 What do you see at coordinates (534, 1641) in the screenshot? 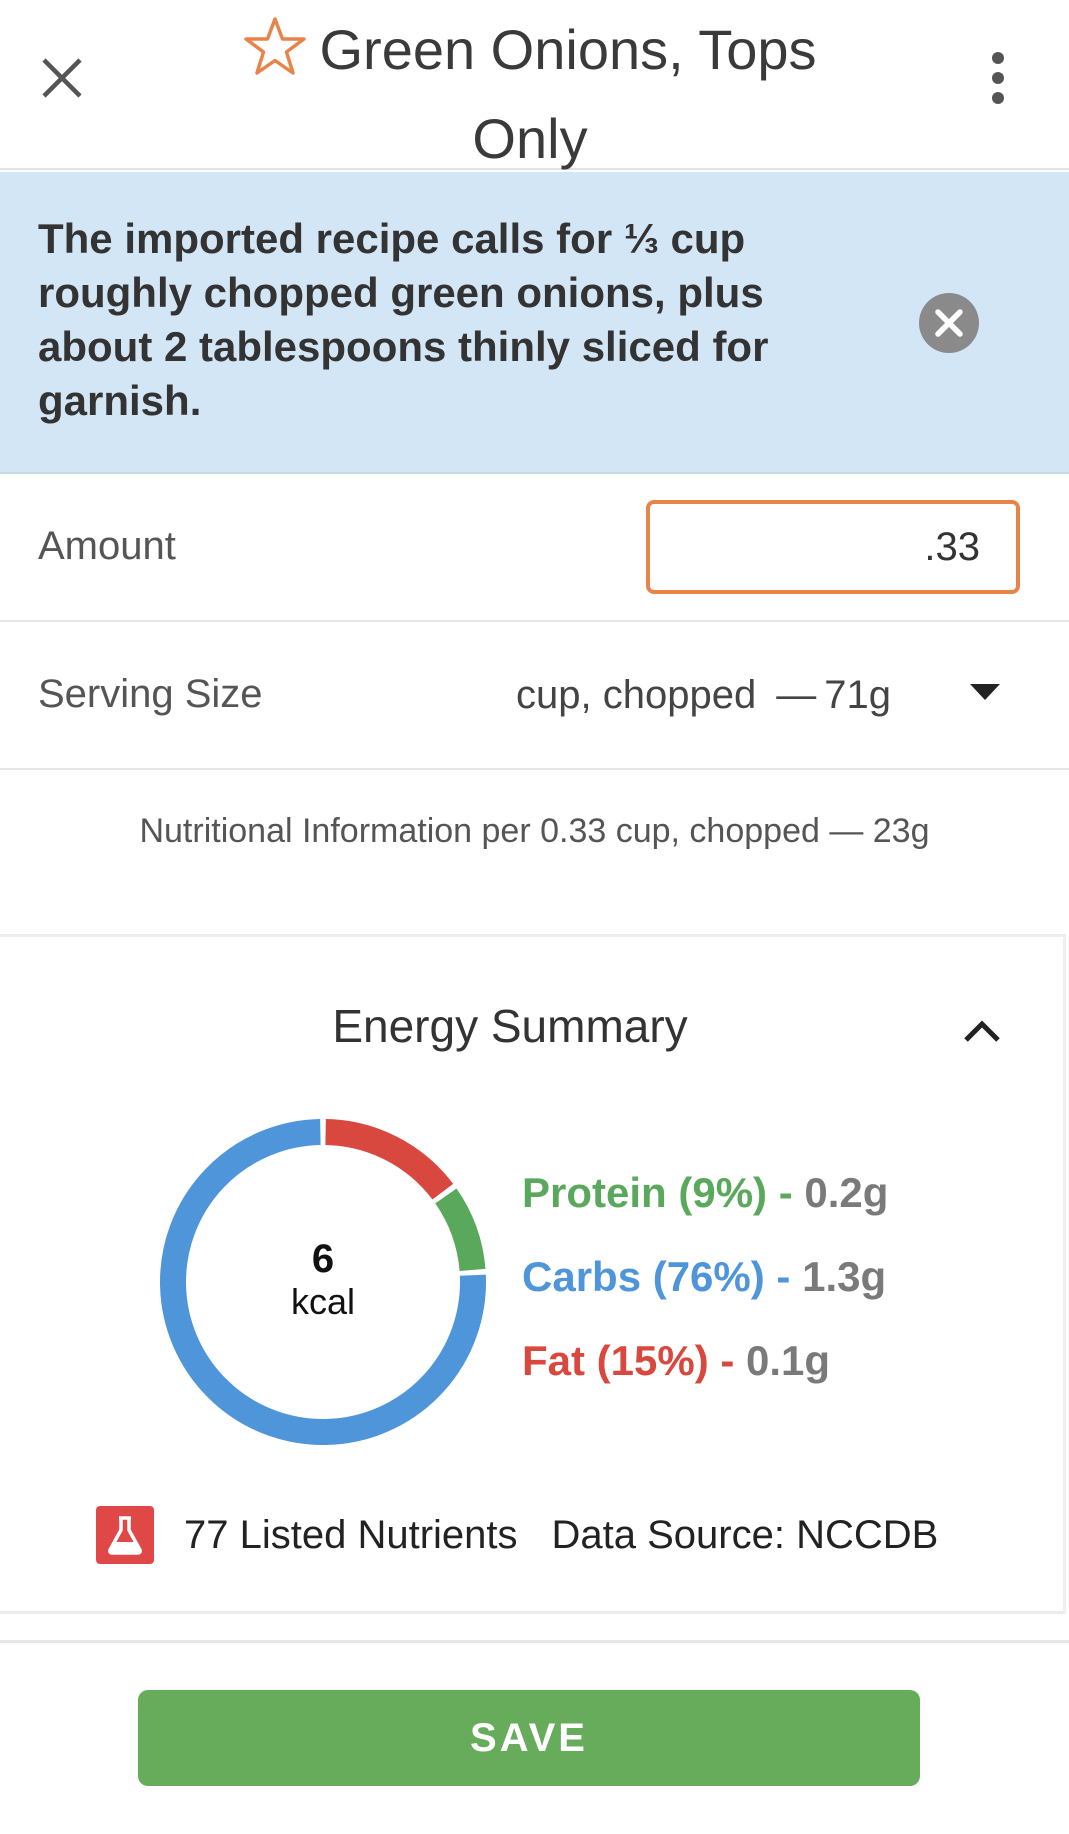
I see `bottom-divider` at bounding box center [534, 1641].